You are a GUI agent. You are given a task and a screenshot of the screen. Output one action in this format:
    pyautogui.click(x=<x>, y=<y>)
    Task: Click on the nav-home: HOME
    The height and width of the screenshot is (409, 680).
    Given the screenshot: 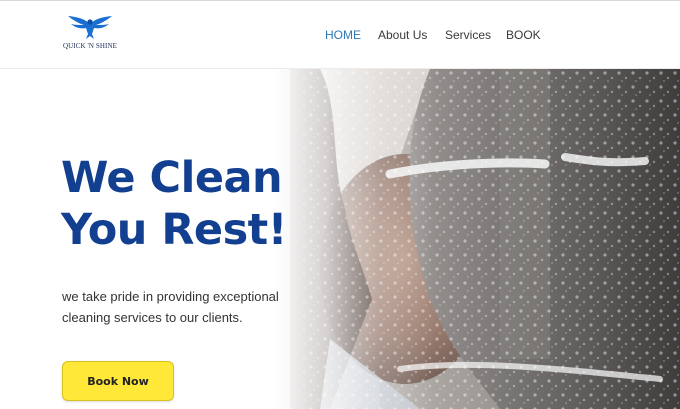 What is the action you would take?
    pyautogui.click(x=343, y=35)
    